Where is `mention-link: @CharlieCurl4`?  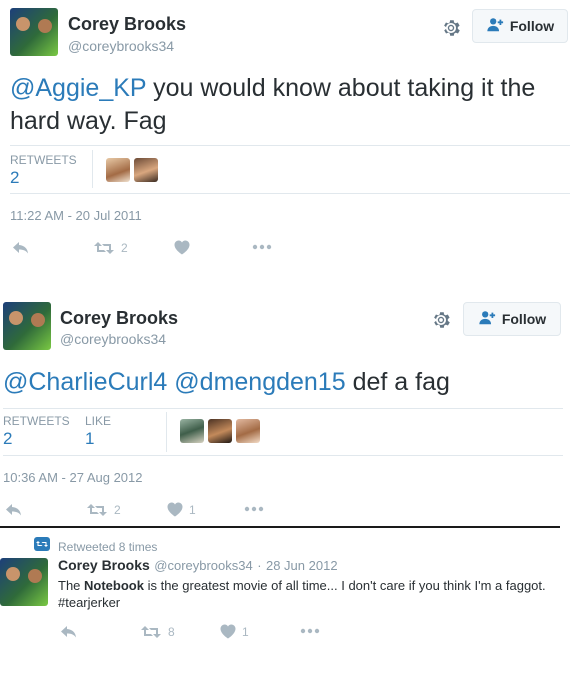 mention-link: @CharlieCurl4 is located at coordinates (85, 382).